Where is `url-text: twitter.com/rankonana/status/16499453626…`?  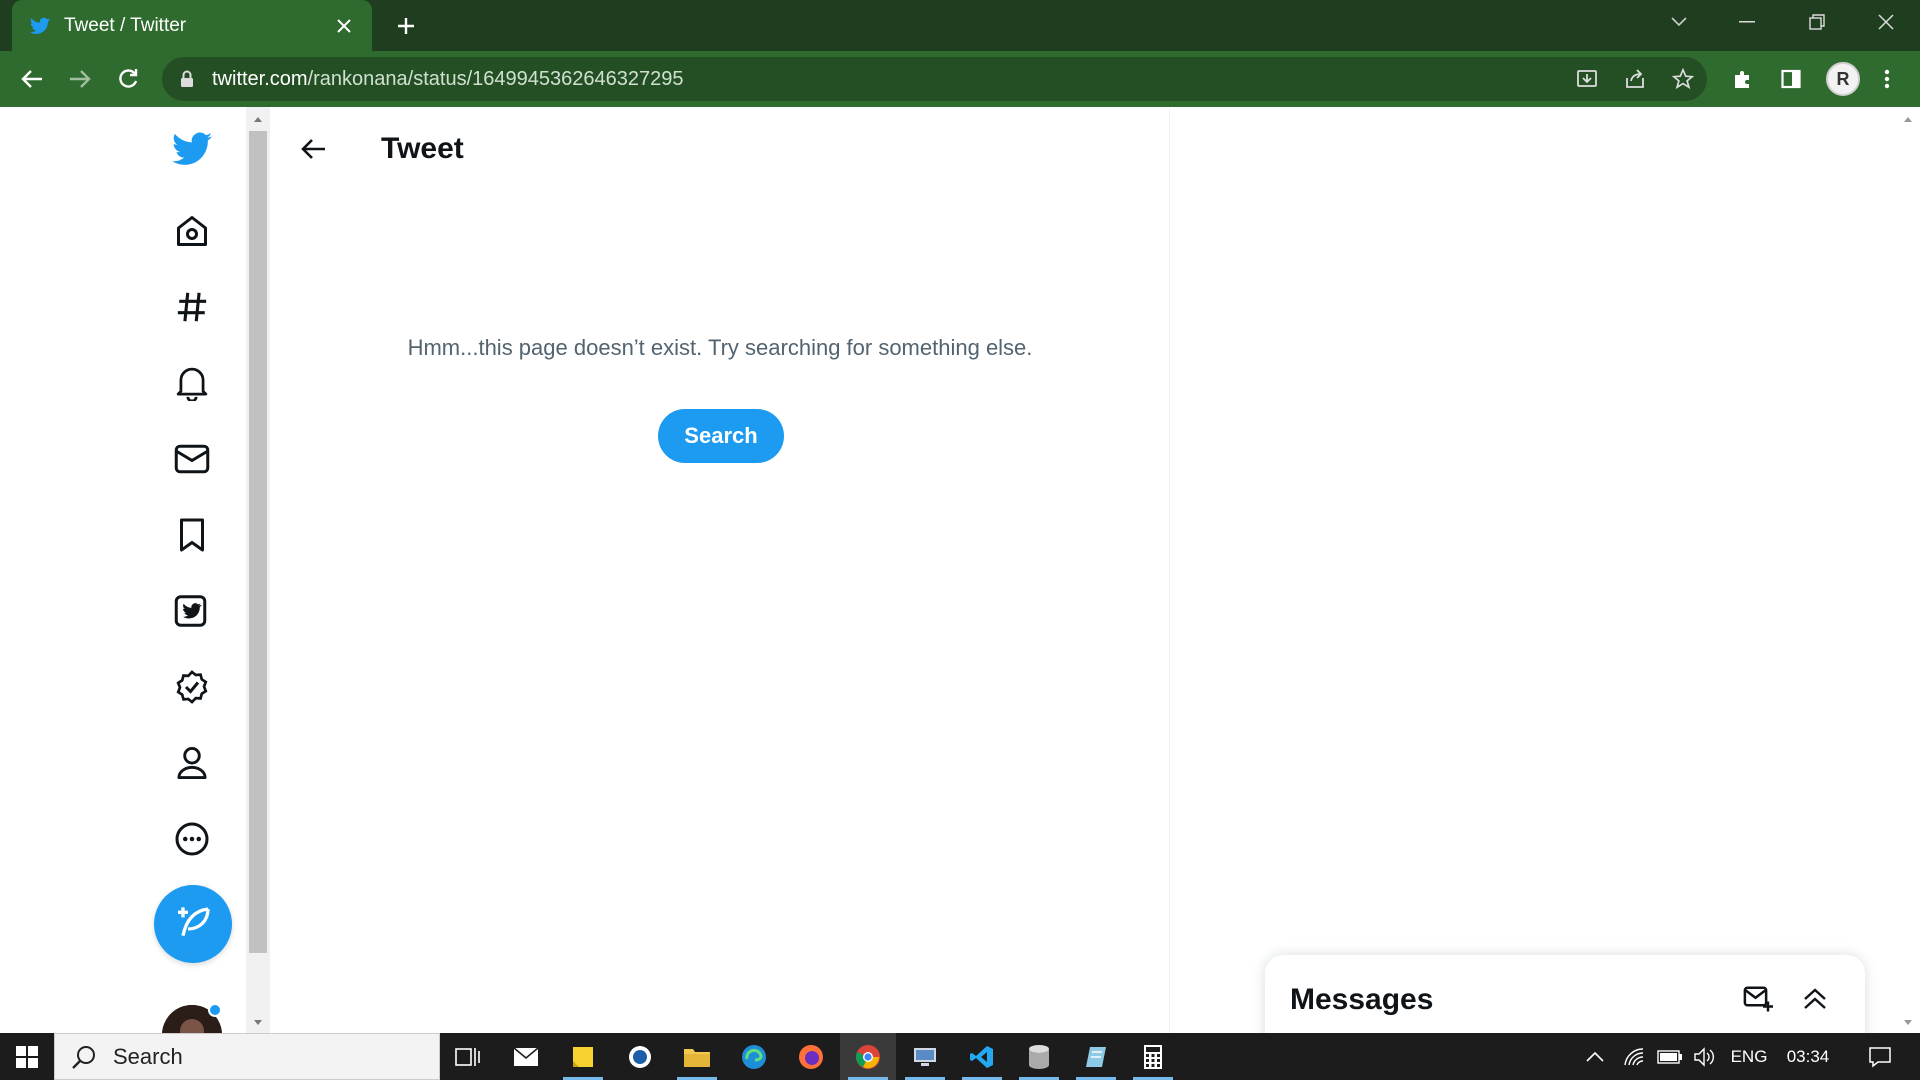 url-text: twitter.com/rankonana/status/16499453626… is located at coordinates (447, 79).